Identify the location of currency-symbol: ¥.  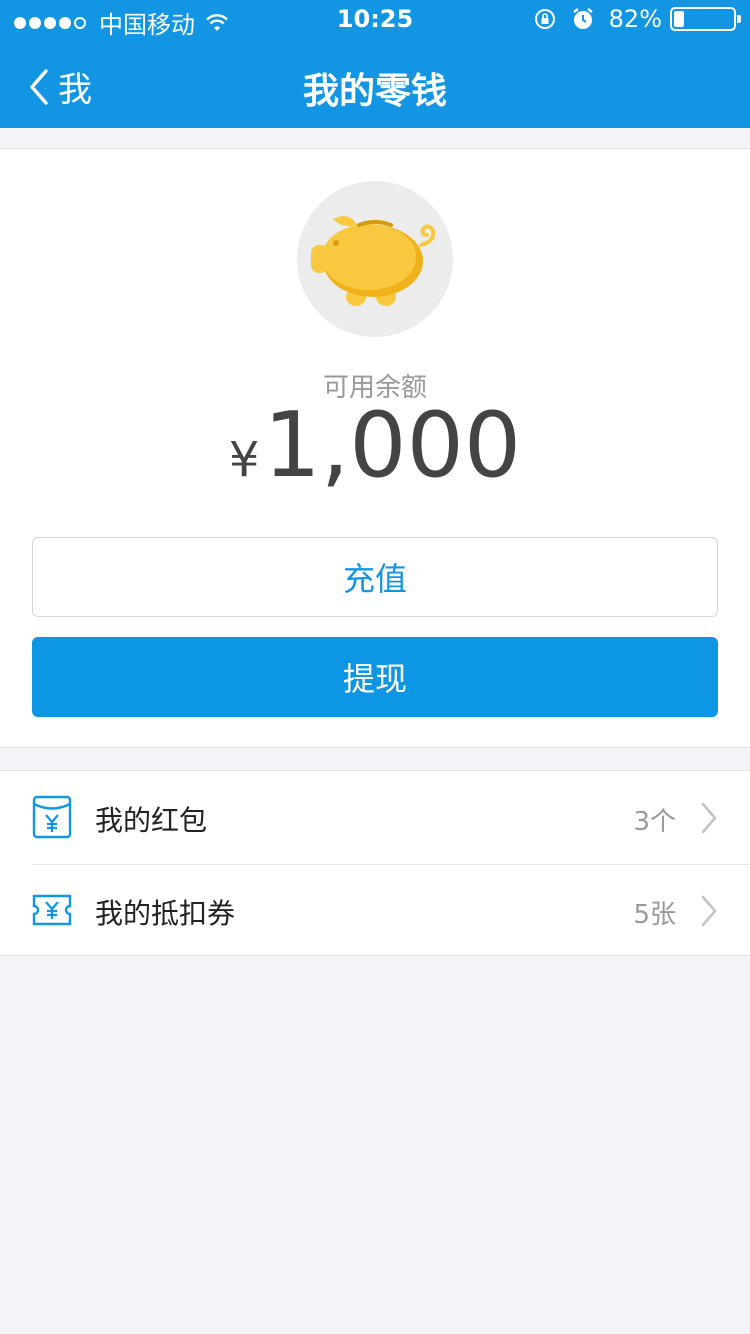
(244, 460).